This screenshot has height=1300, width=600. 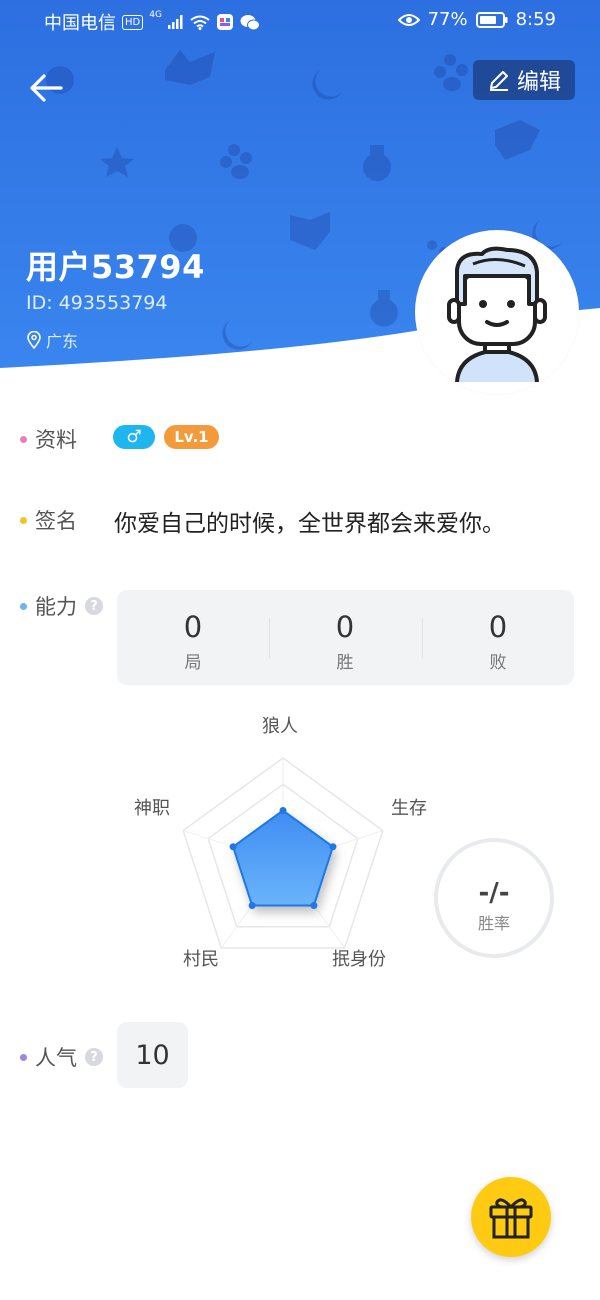 What do you see at coordinates (152, 1055) in the screenshot?
I see `popularity-value: 10` at bounding box center [152, 1055].